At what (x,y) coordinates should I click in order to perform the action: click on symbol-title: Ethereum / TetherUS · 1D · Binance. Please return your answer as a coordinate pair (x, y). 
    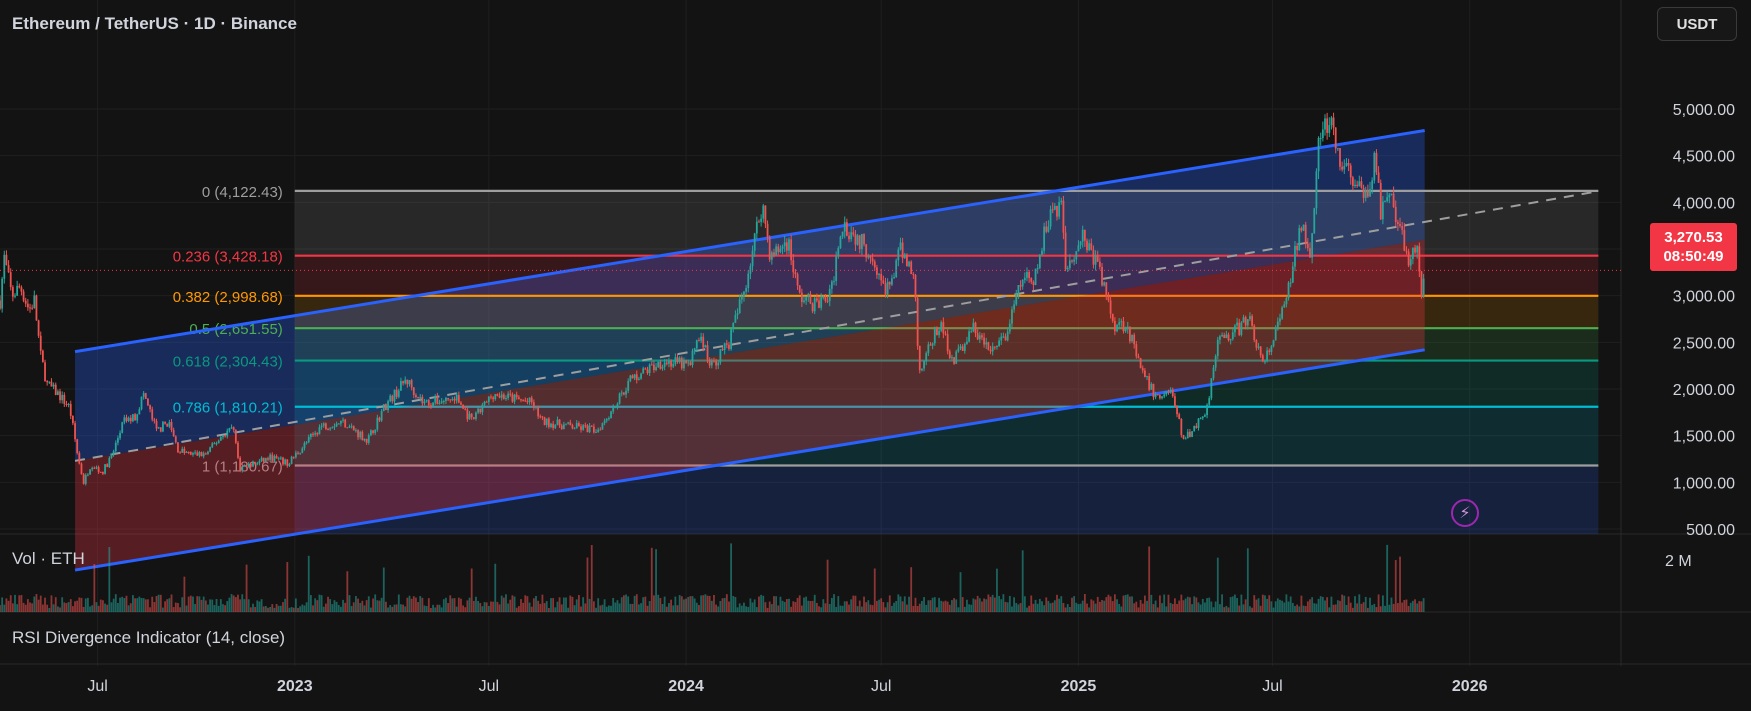
    Looking at the image, I should click on (154, 24).